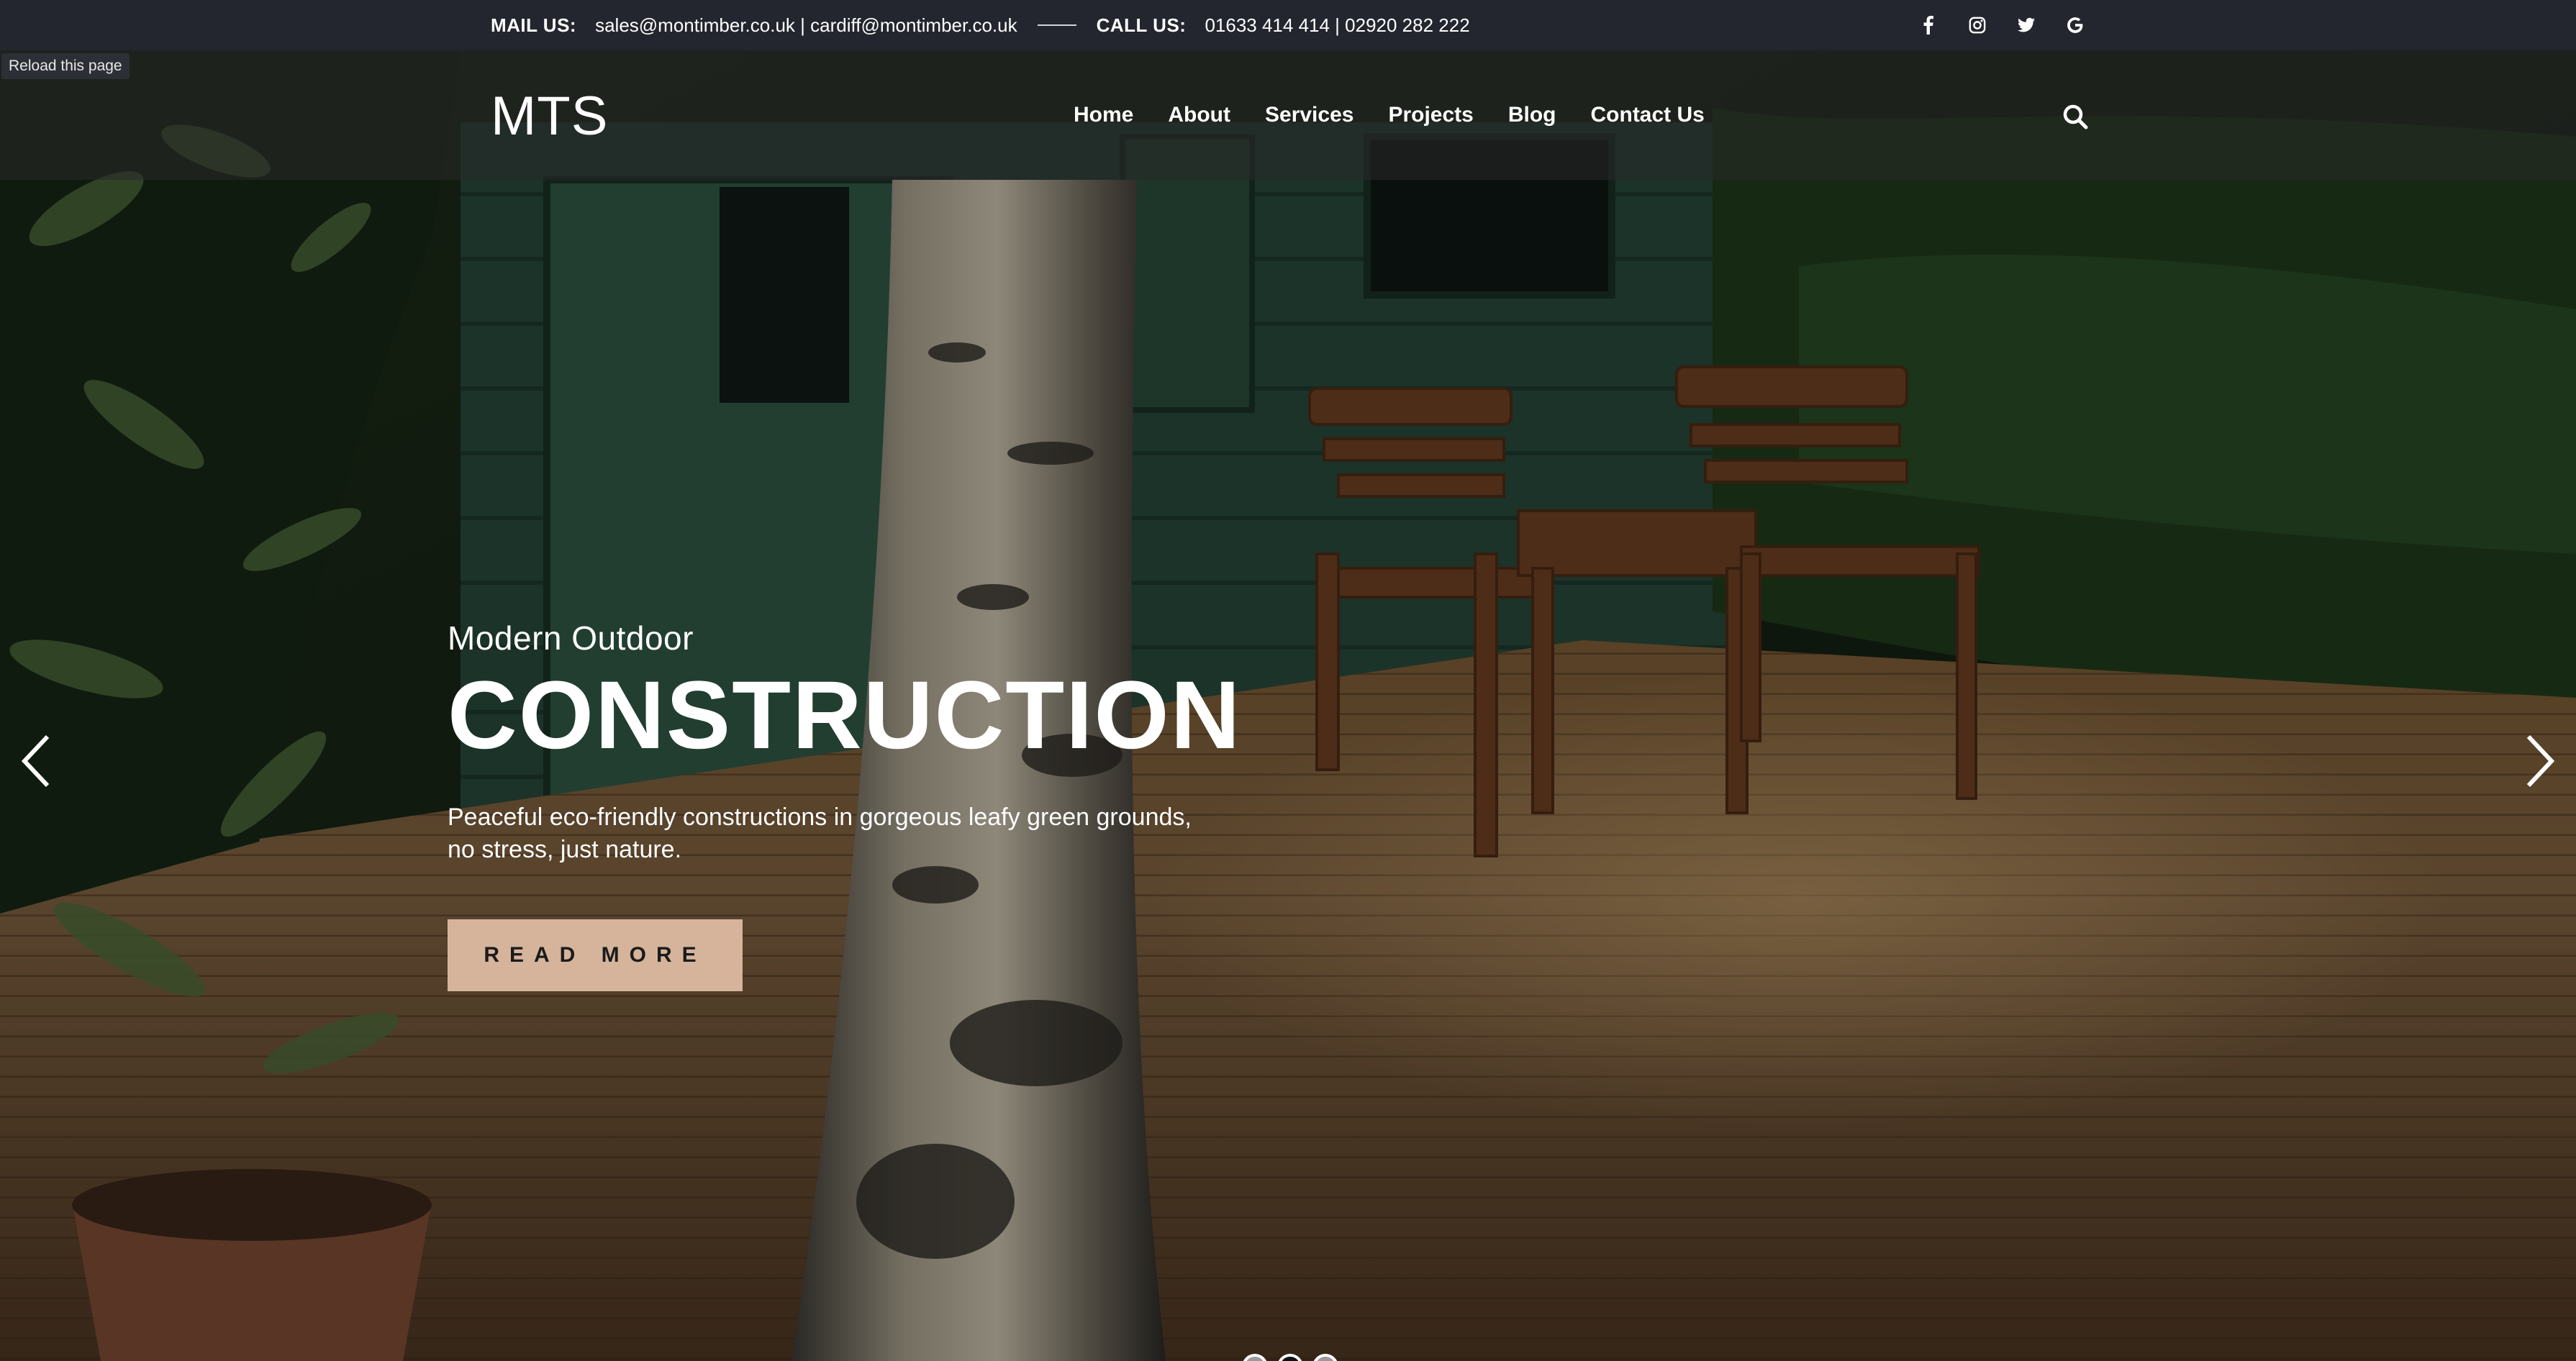 This screenshot has height=1361, width=2576. I want to click on call-label: CALL US:, so click(1141, 25).